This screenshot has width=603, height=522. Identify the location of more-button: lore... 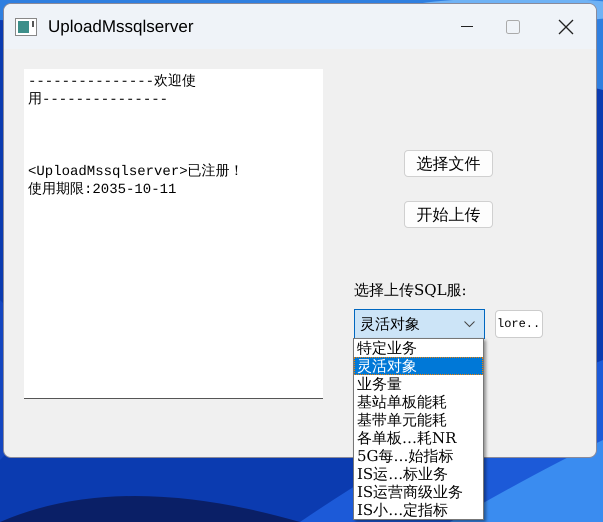
(519, 324).